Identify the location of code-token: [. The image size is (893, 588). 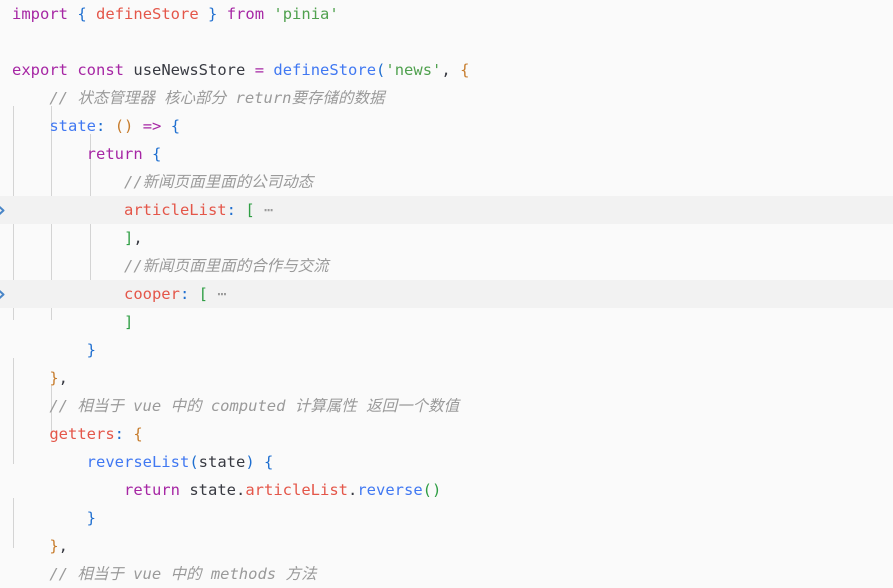
(250, 210).